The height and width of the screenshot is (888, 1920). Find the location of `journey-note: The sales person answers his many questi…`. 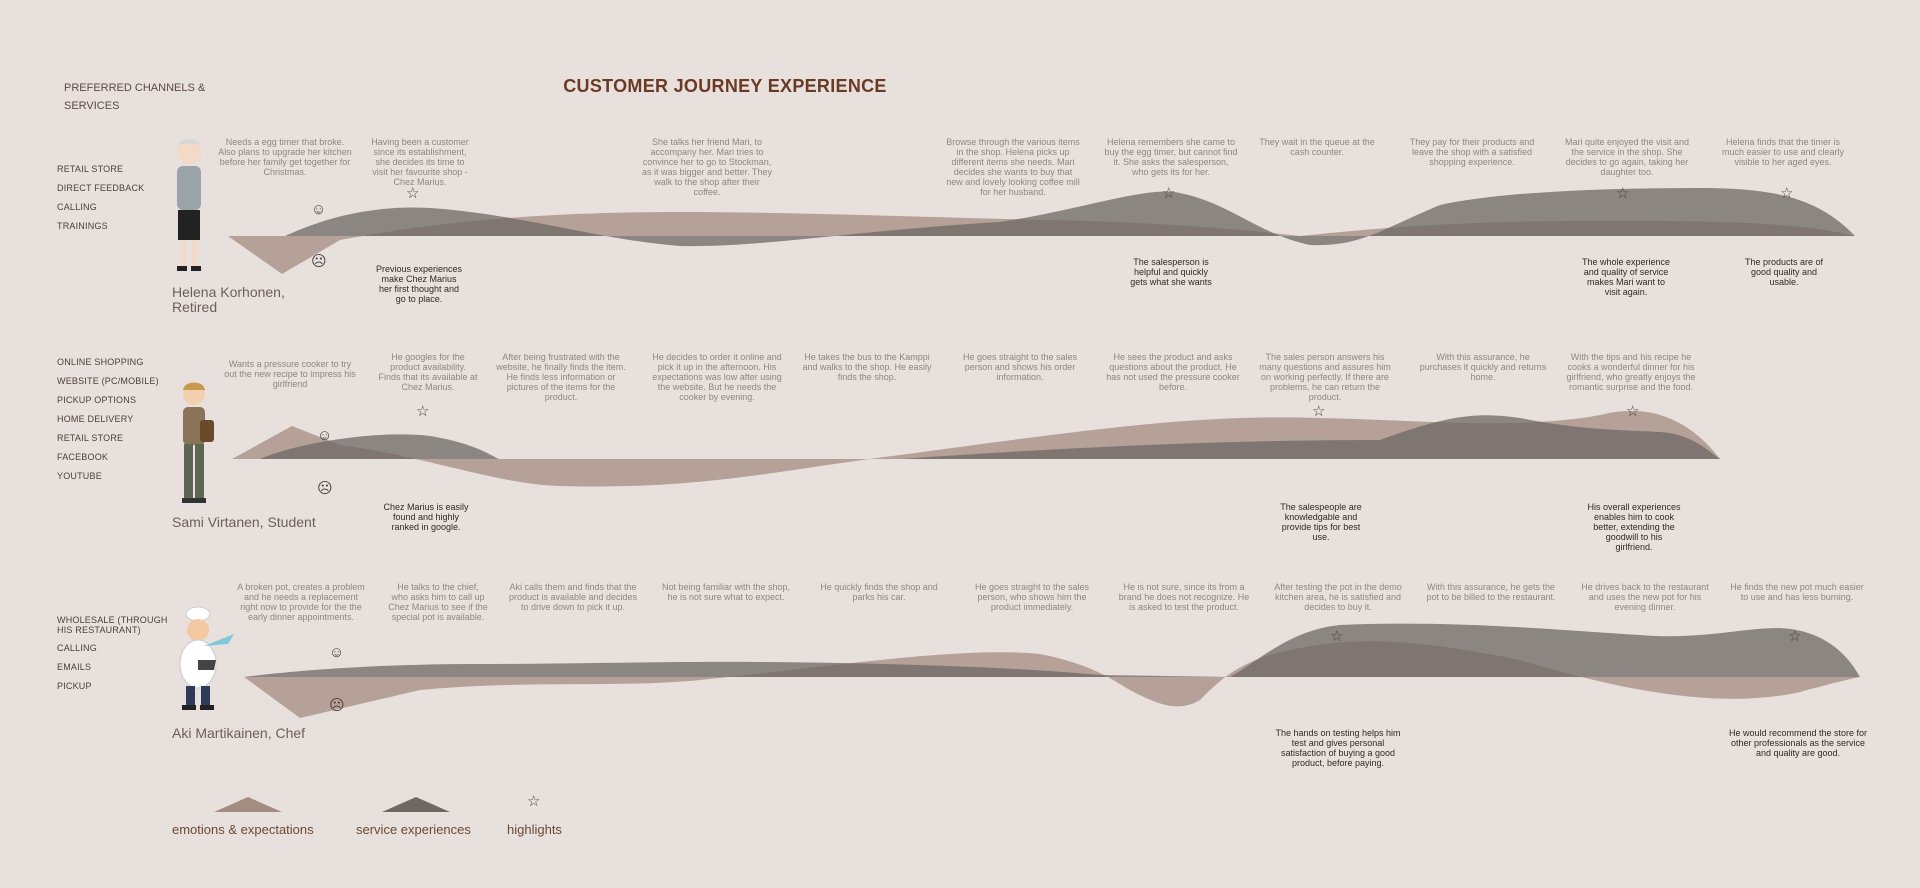

journey-note: The sales person answers his many questi… is located at coordinates (1325, 377).